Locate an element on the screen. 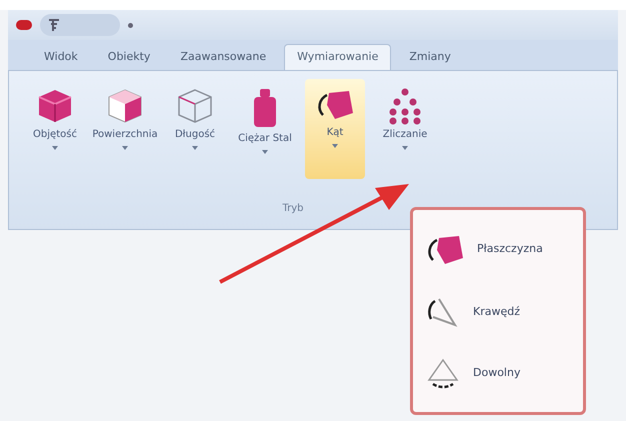  menu-item-label: Krawędź is located at coordinates (496, 312).